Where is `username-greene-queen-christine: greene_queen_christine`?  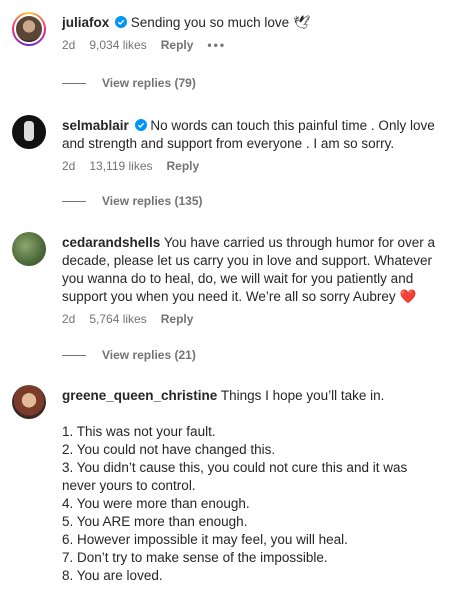 username-greene-queen-christine: greene_queen_christine is located at coordinates (139, 395).